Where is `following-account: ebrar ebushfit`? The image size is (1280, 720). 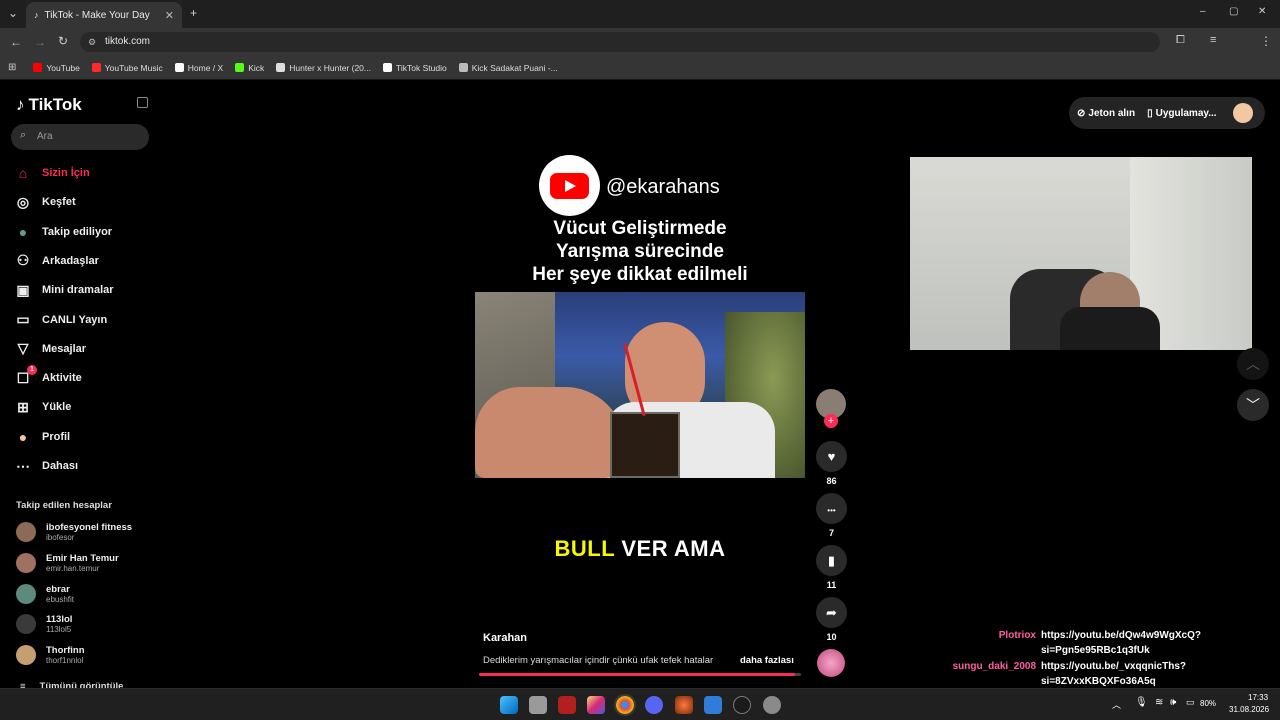
following-account: ebrar ebushfit is located at coordinates (45, 593).